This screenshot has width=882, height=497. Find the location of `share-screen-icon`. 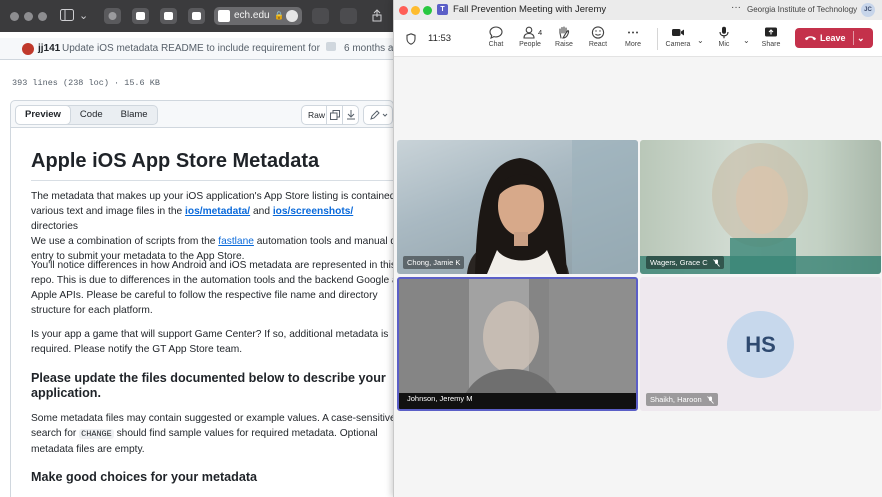

share-screen-icon is located at coordinates (771, 32).